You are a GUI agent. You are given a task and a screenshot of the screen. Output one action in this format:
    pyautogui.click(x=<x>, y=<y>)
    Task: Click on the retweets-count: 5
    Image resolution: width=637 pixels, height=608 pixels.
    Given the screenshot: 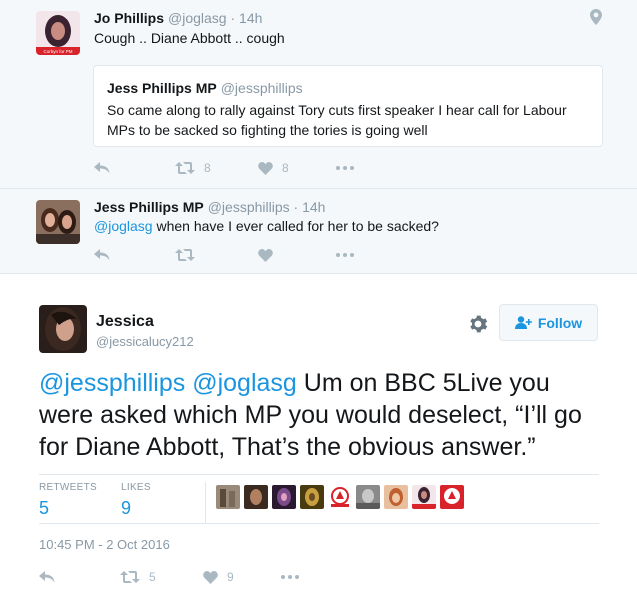 What is the action you would take?
    pyautogui.click(x=44, y=508)
    